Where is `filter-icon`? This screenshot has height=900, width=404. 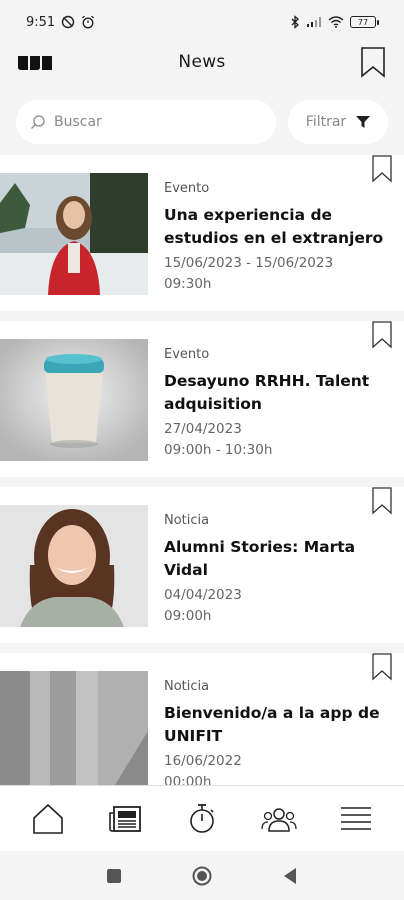 filter-icon is located at coordinates (363, 122).